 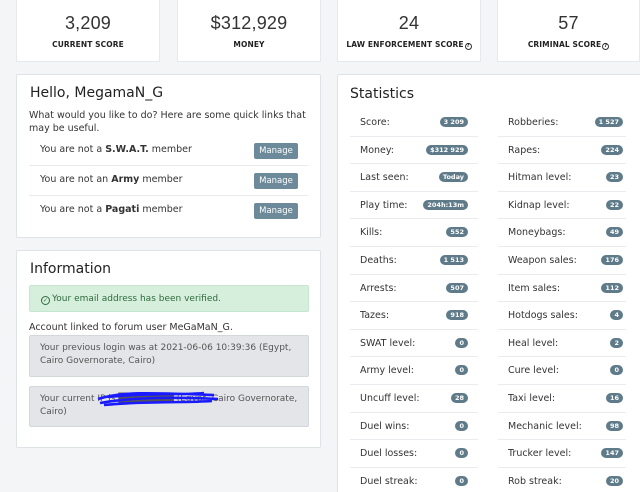 I want to click on law-enforcement-score-label: LAW ENFORCEMENT SCORE, so click(x=405, y=44).